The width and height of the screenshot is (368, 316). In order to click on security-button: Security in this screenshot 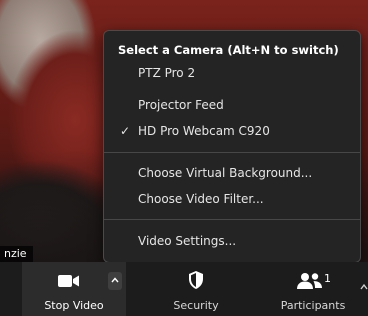, I will do `click(196, 289)`.